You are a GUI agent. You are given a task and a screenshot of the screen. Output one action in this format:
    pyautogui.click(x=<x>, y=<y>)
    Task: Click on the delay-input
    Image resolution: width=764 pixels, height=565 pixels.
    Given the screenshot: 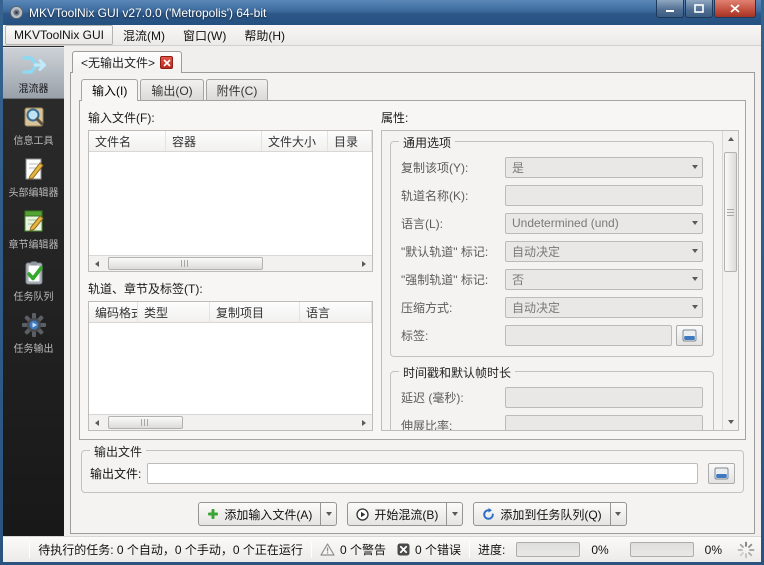 What is the action you would take?
    pyautogui.click(x=604, y=397)
    